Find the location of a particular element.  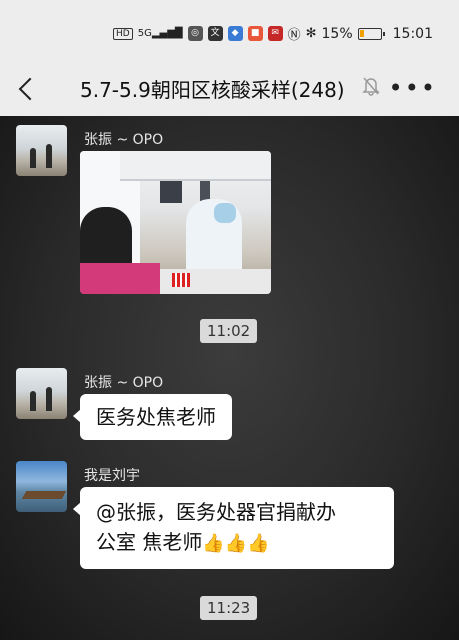

message-text: 医务处焦老师 is located at coordinates (156, 417).